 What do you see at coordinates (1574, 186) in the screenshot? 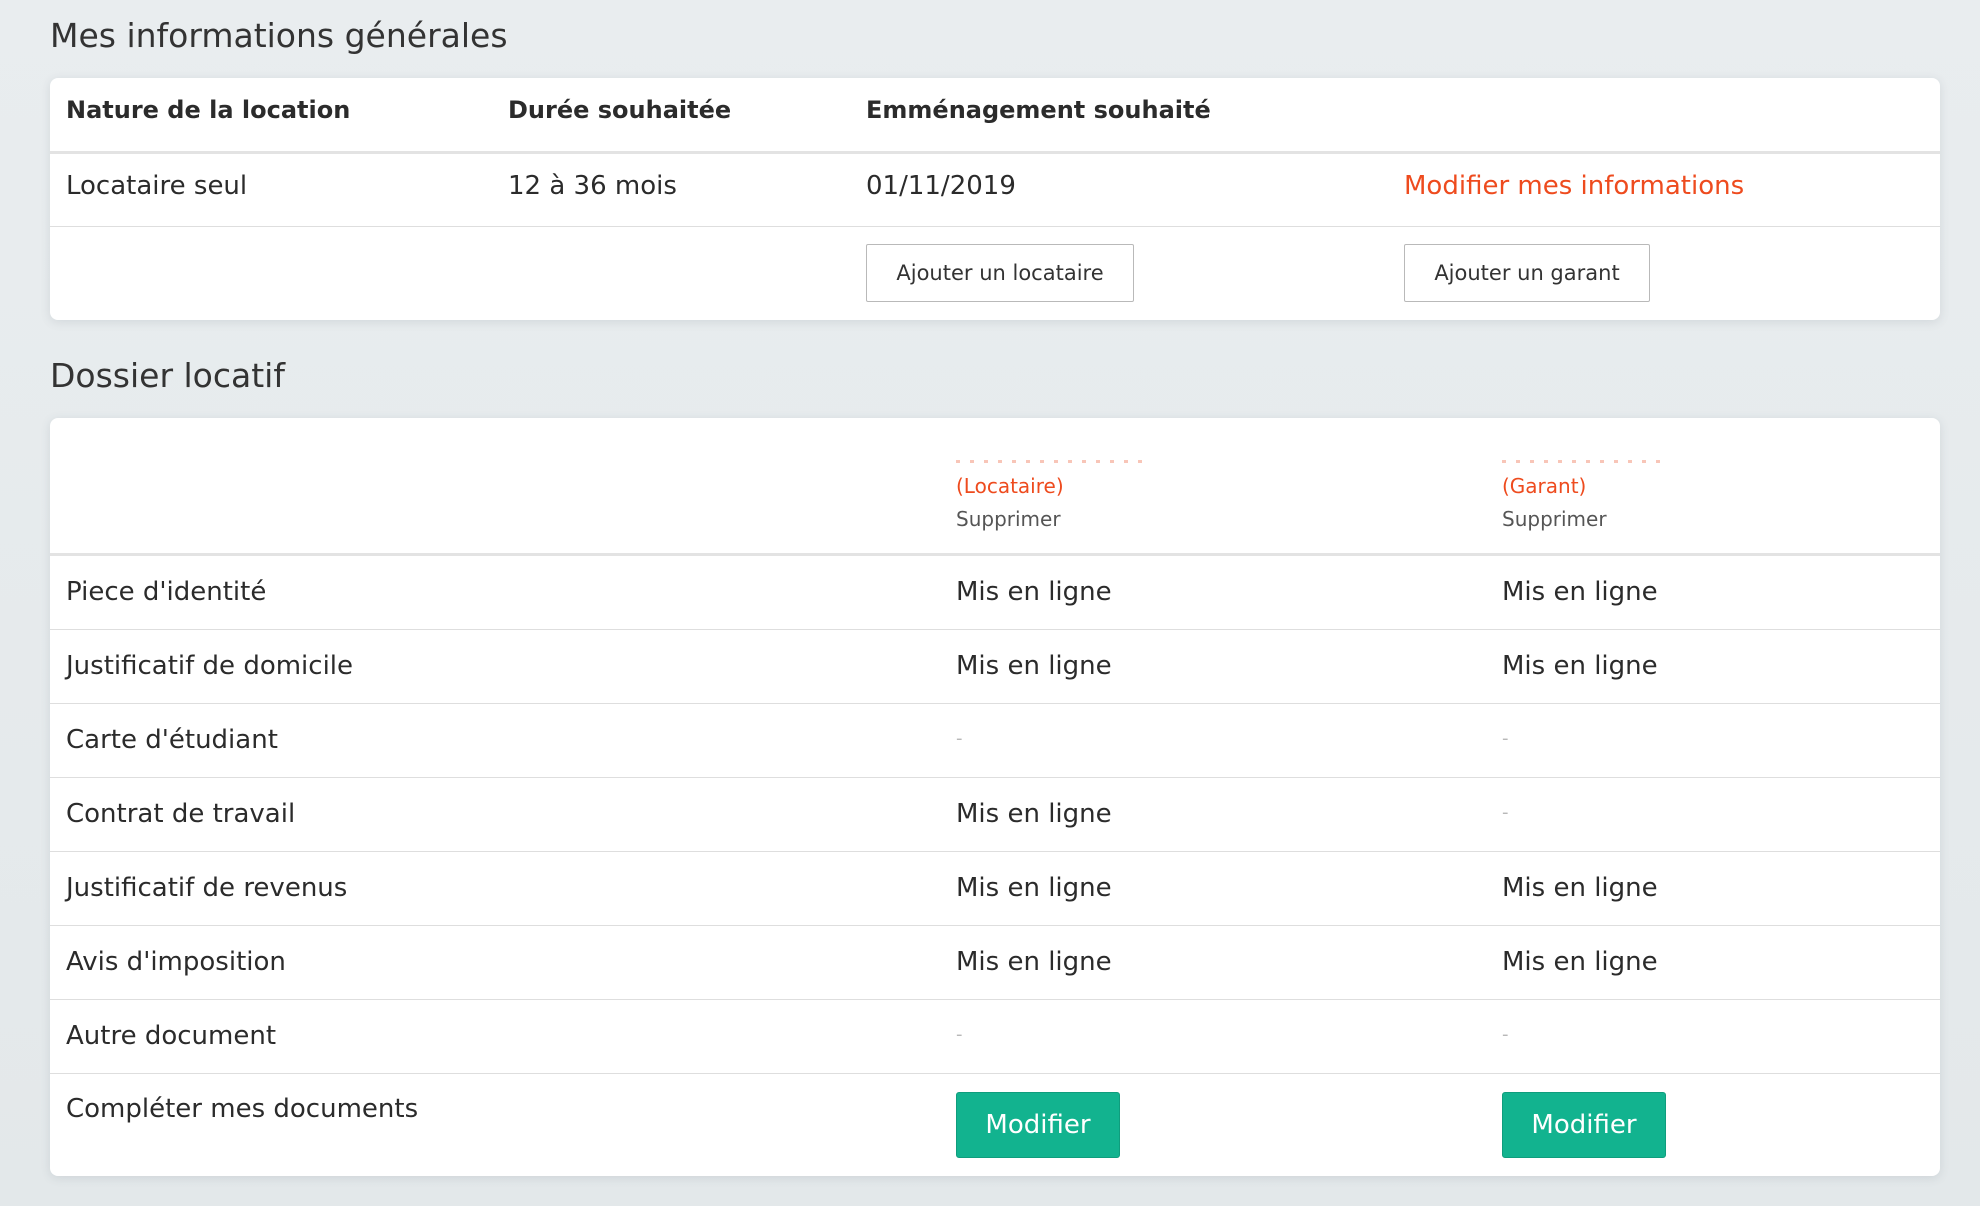
I see `edit-info-link: Modifier mes informations` at bounding box center [1574, 186].